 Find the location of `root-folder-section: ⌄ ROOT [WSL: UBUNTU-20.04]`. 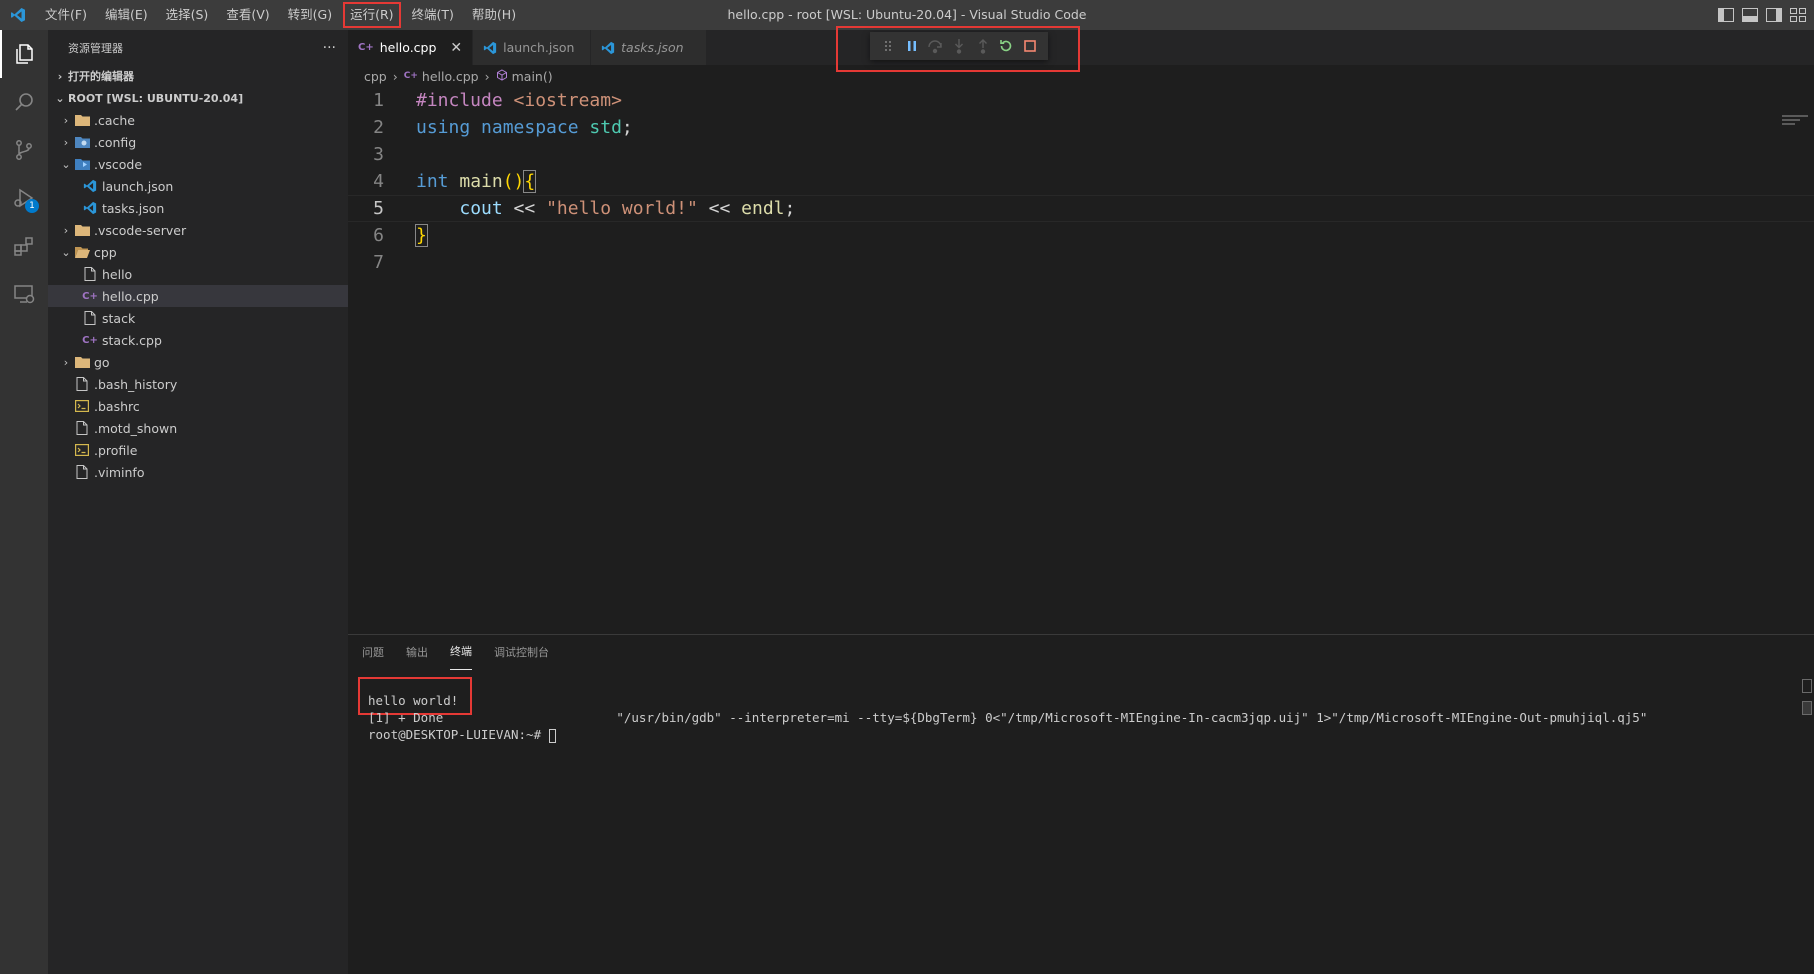

root-folder-section: ⌄ ROOT [WSL: UBUNTU-20.04] is located at coordinates (198, 98).